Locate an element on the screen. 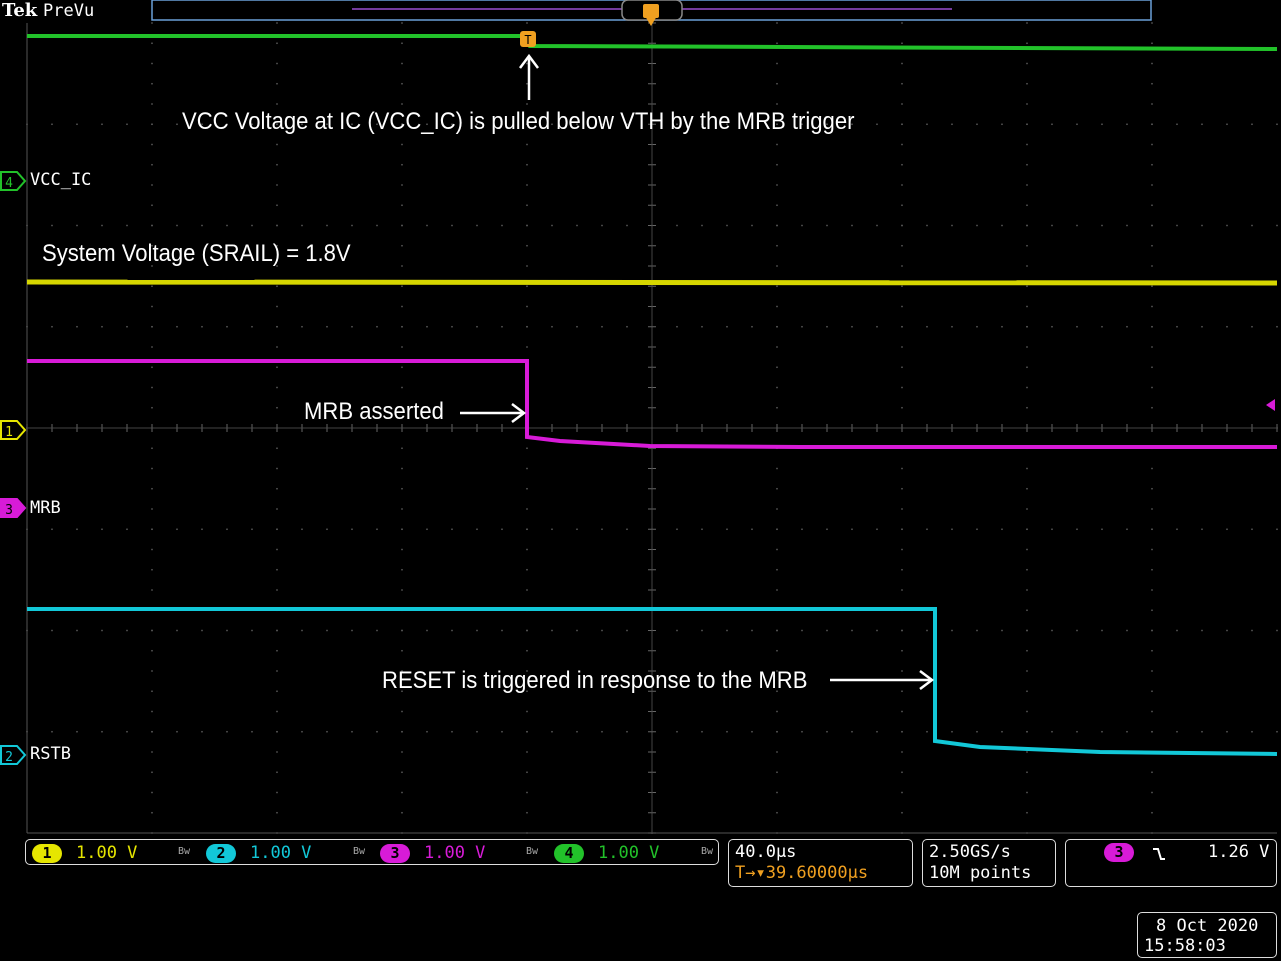 The width and height of the screenshot is (1281, 961). channel-4-scale: 4 1.00 V is located at coordinates (606, 853).